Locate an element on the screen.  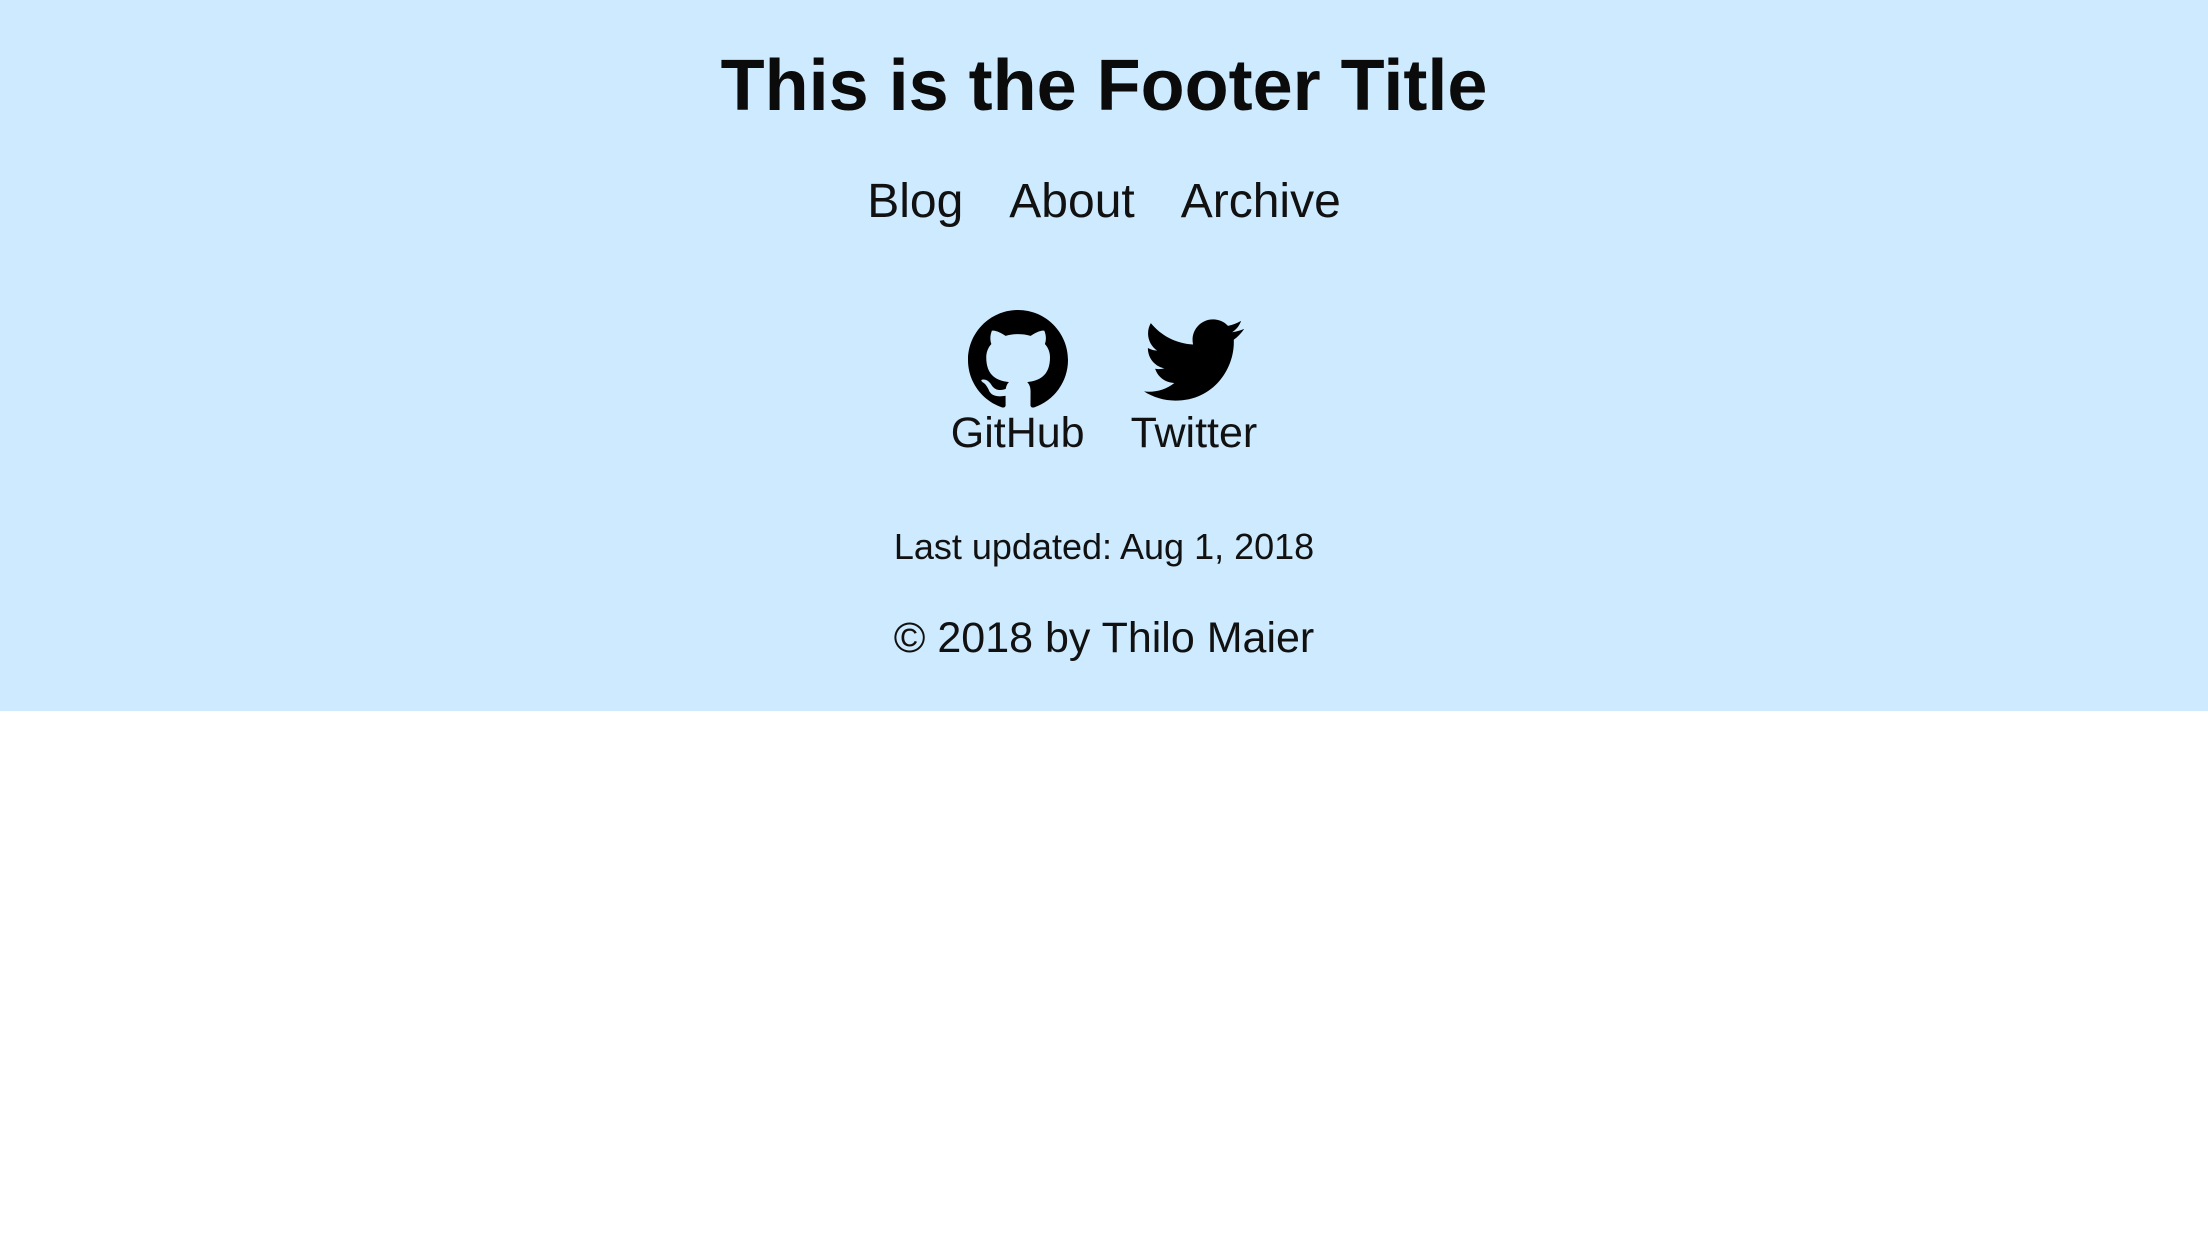
github-label: GitHub is located at coordinates (1017, 433).